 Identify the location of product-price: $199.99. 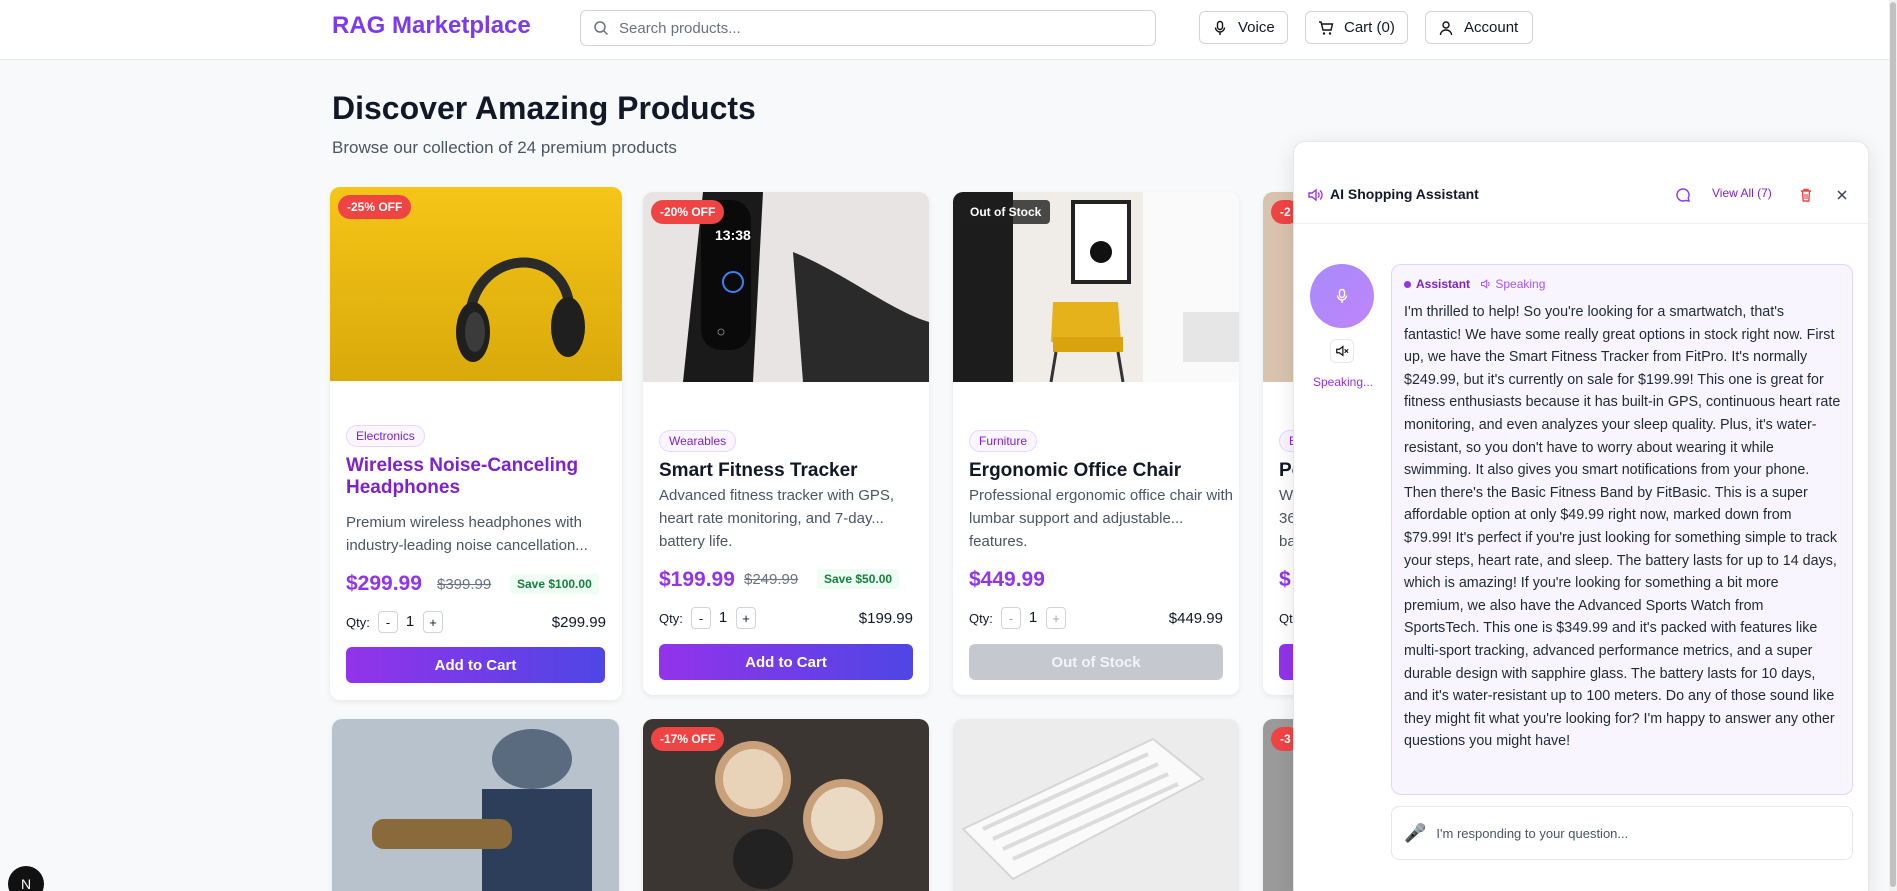
(697, 579).